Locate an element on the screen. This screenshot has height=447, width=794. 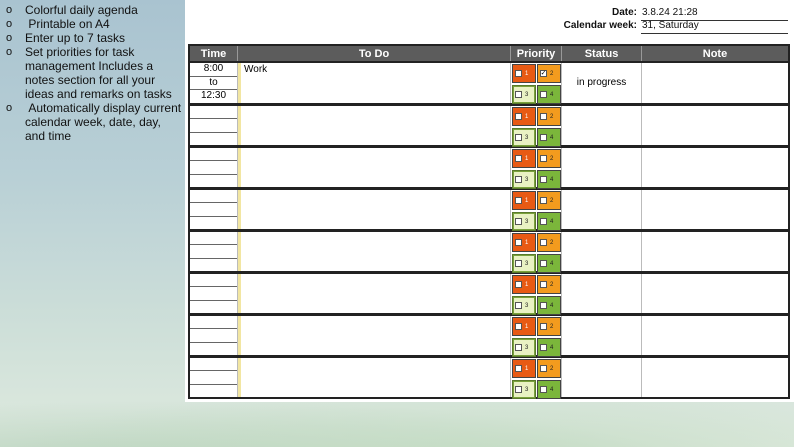
priority-2-button: ✓ 2 is located at coordinates (549, 73).